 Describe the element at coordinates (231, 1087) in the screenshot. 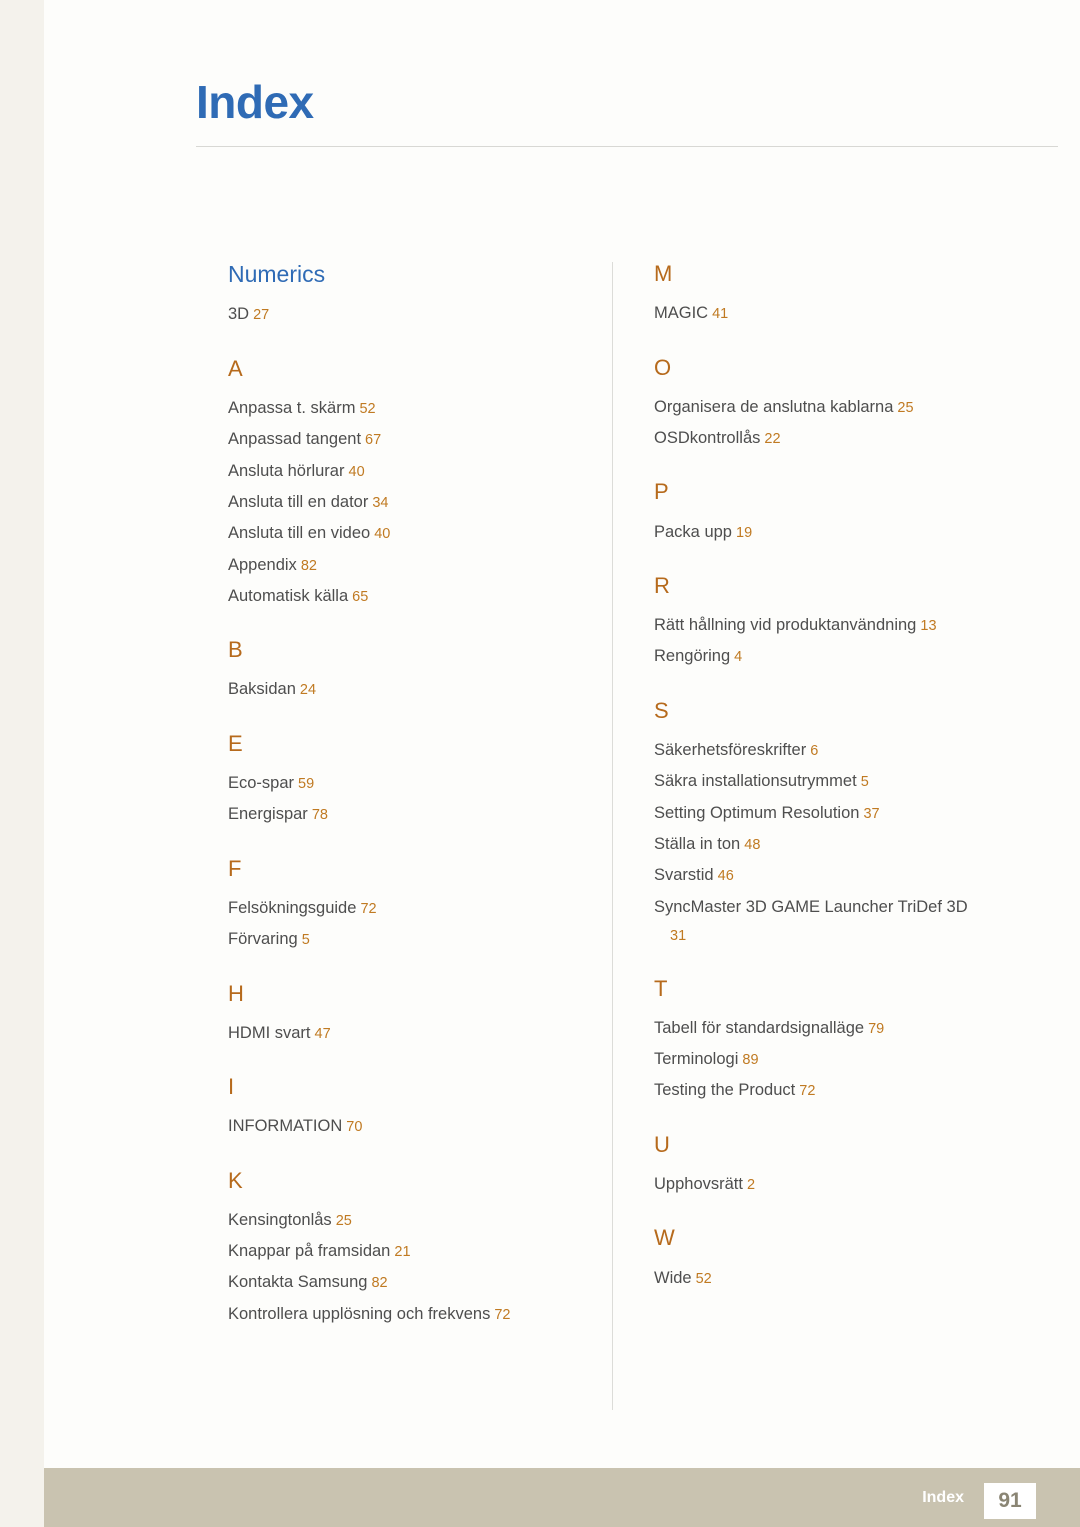

I see `index-section-heading: I` at that location.